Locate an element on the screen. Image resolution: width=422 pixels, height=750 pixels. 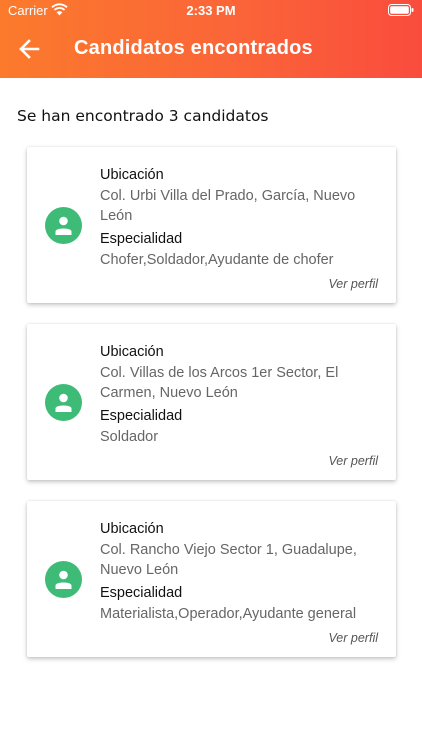
back-arrow-icon is located at coordinates (29, 49).